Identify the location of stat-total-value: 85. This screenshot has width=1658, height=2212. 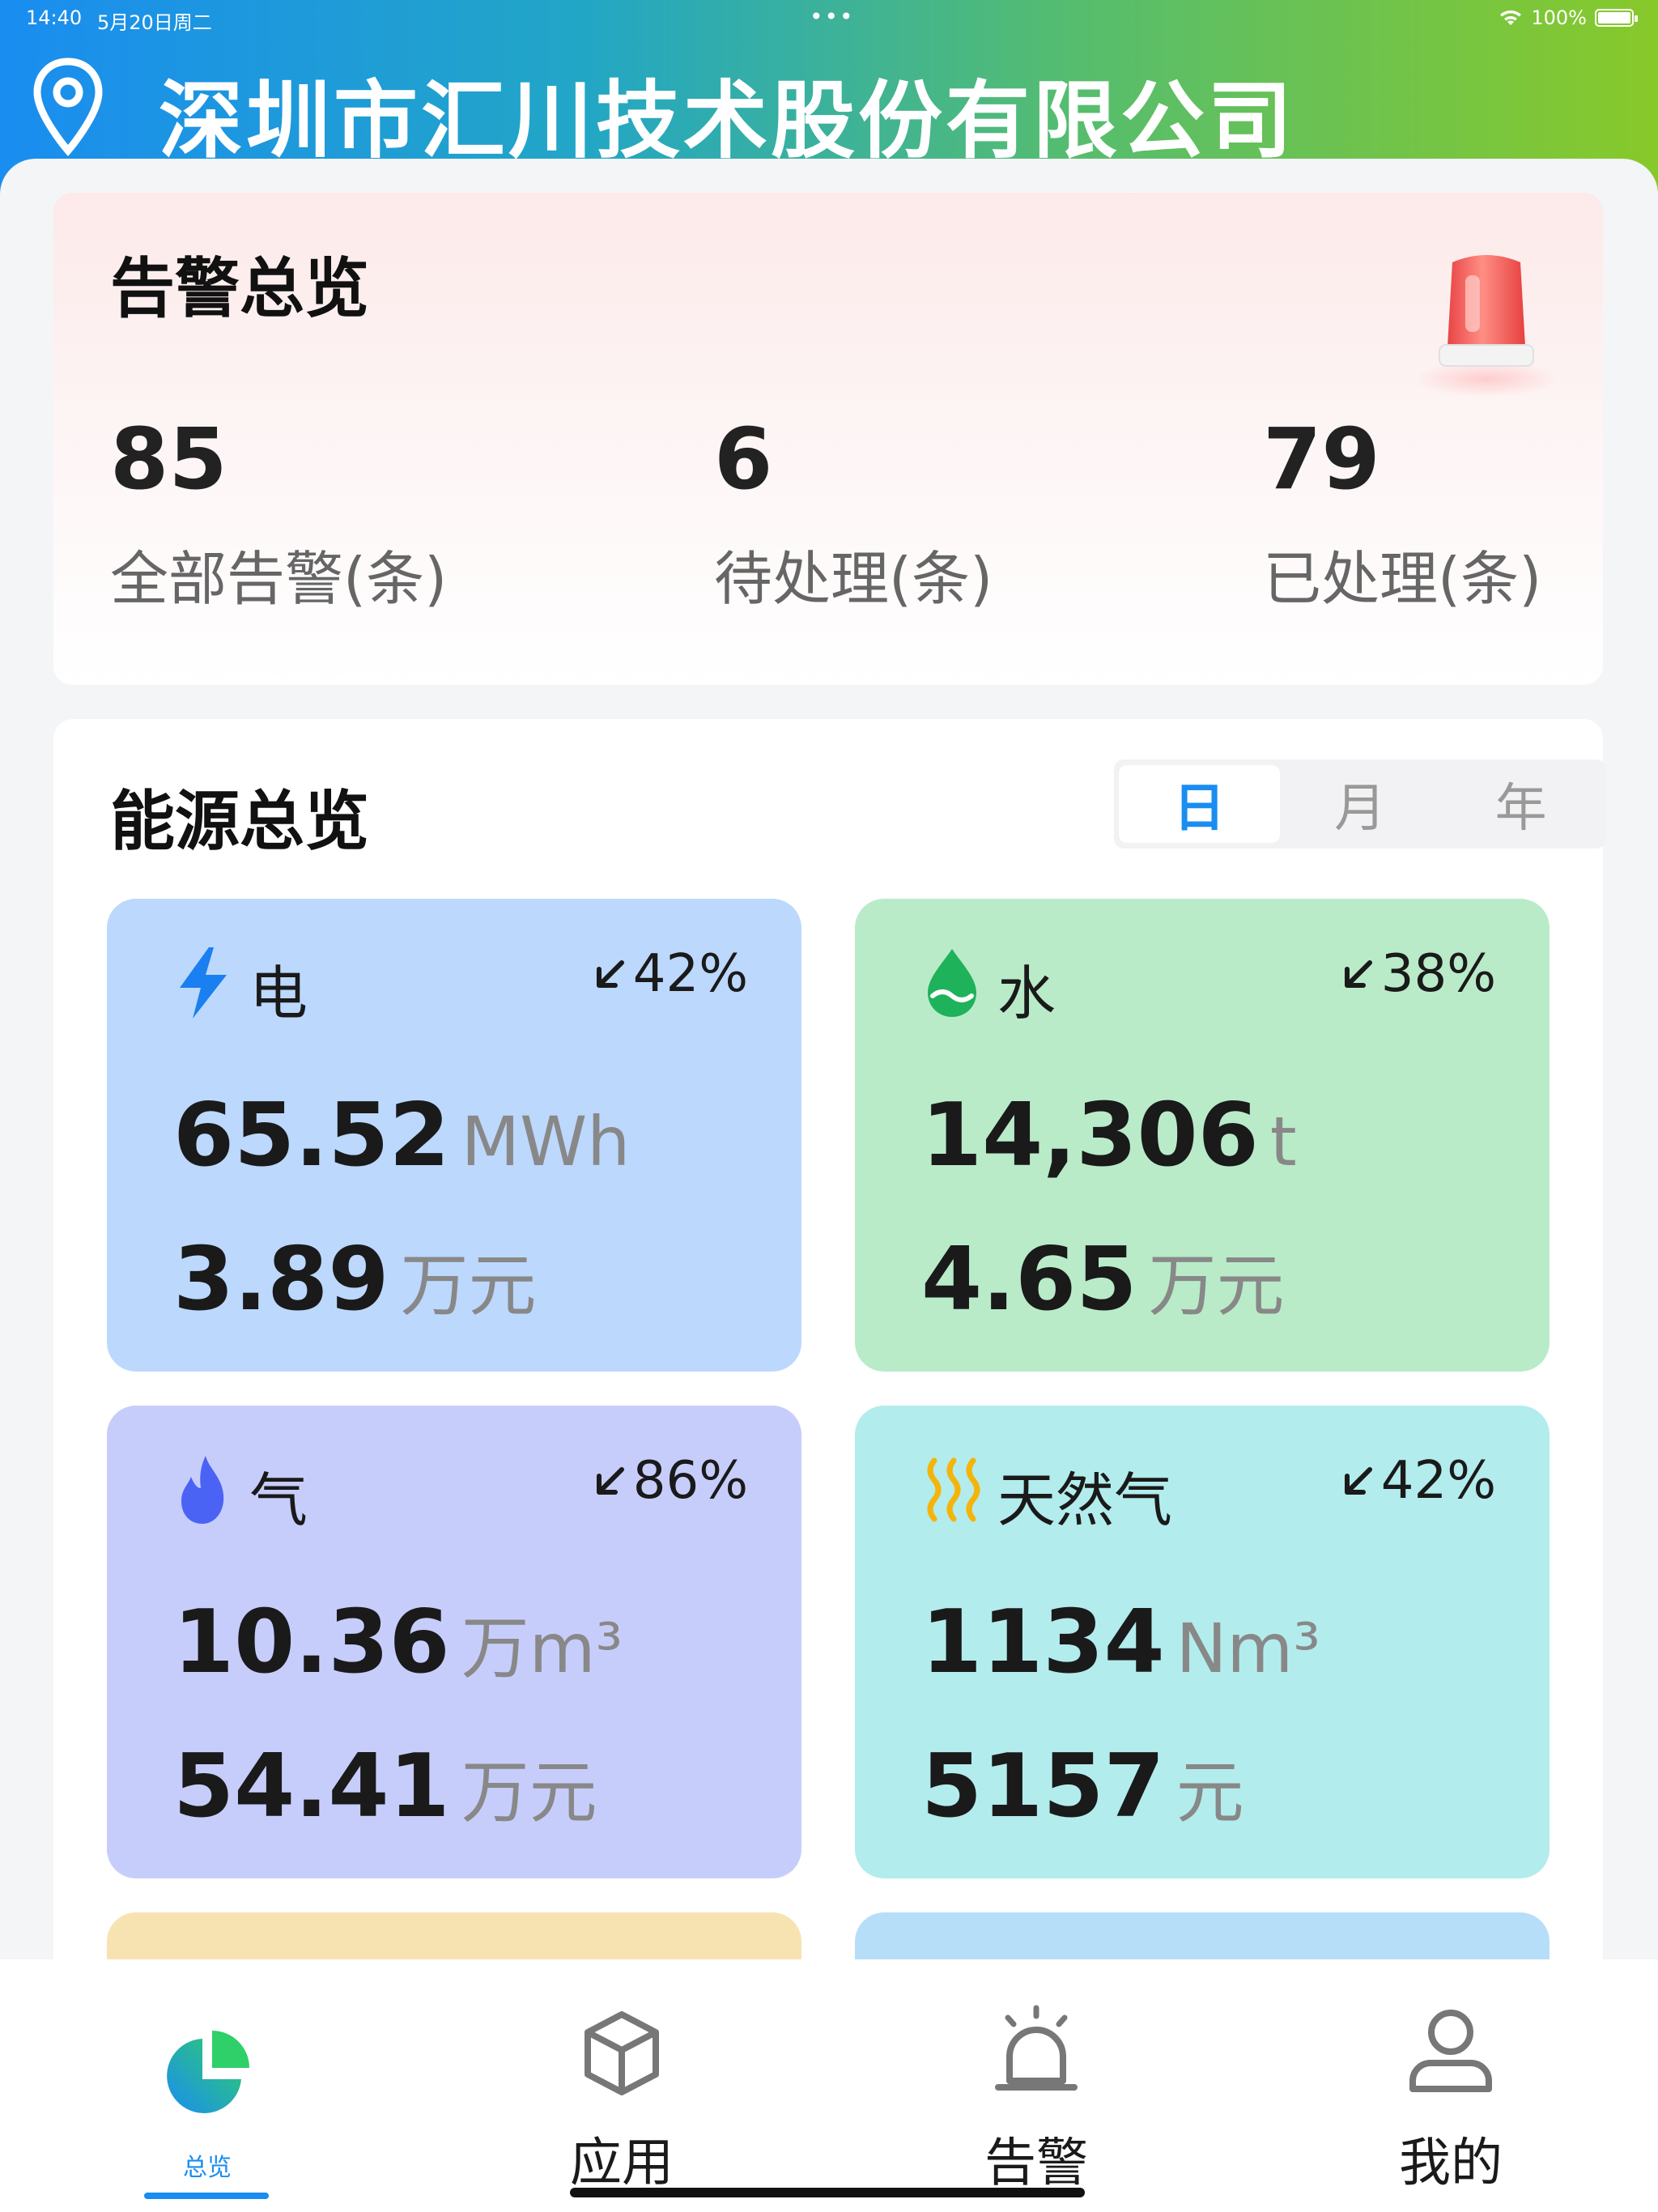
(168, 459).